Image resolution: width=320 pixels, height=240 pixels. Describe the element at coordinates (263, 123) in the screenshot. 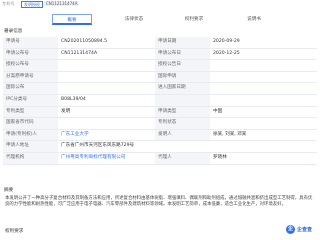

I see `value-patent-status` at that location.